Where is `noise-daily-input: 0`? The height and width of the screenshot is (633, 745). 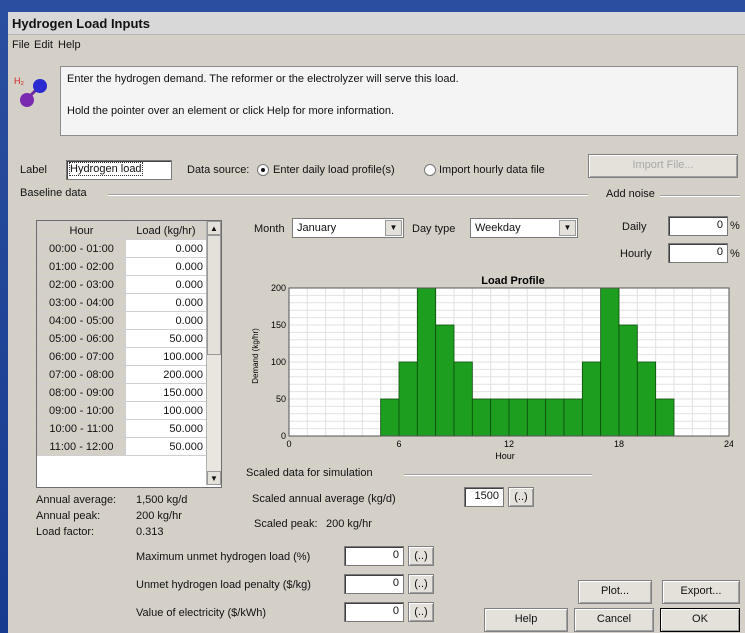
noise-daily-input: 0 is located at coordinates (698, 226).